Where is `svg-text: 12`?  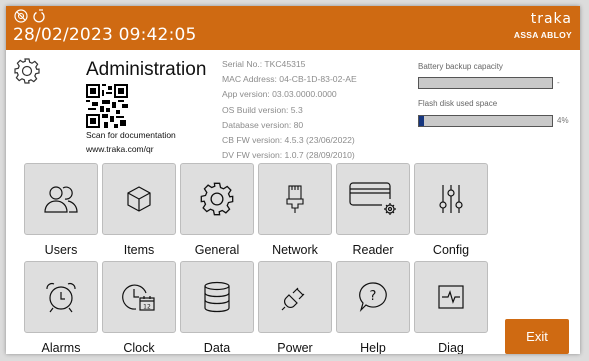 svg-text: 12 is located at coordinates (147, 307).